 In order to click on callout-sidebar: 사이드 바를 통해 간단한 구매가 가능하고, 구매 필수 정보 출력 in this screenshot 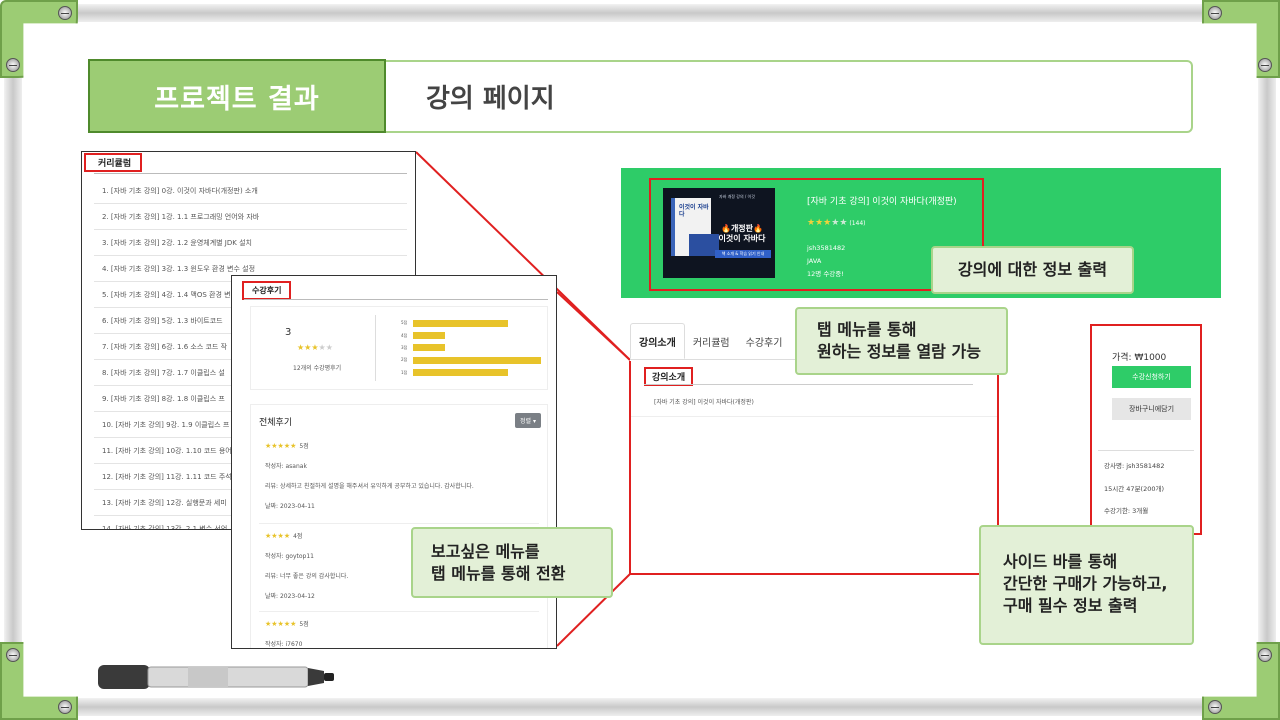, I will do `click(1086, 585)`.